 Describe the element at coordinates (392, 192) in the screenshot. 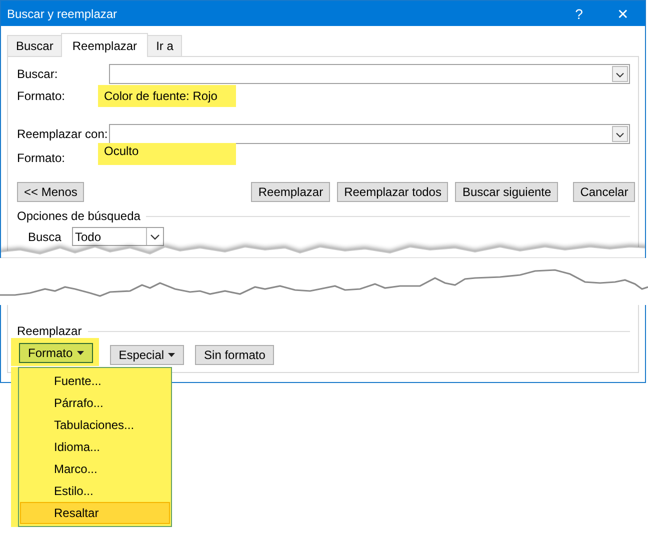

I see `action-button: Reemplazar todos` at that location.